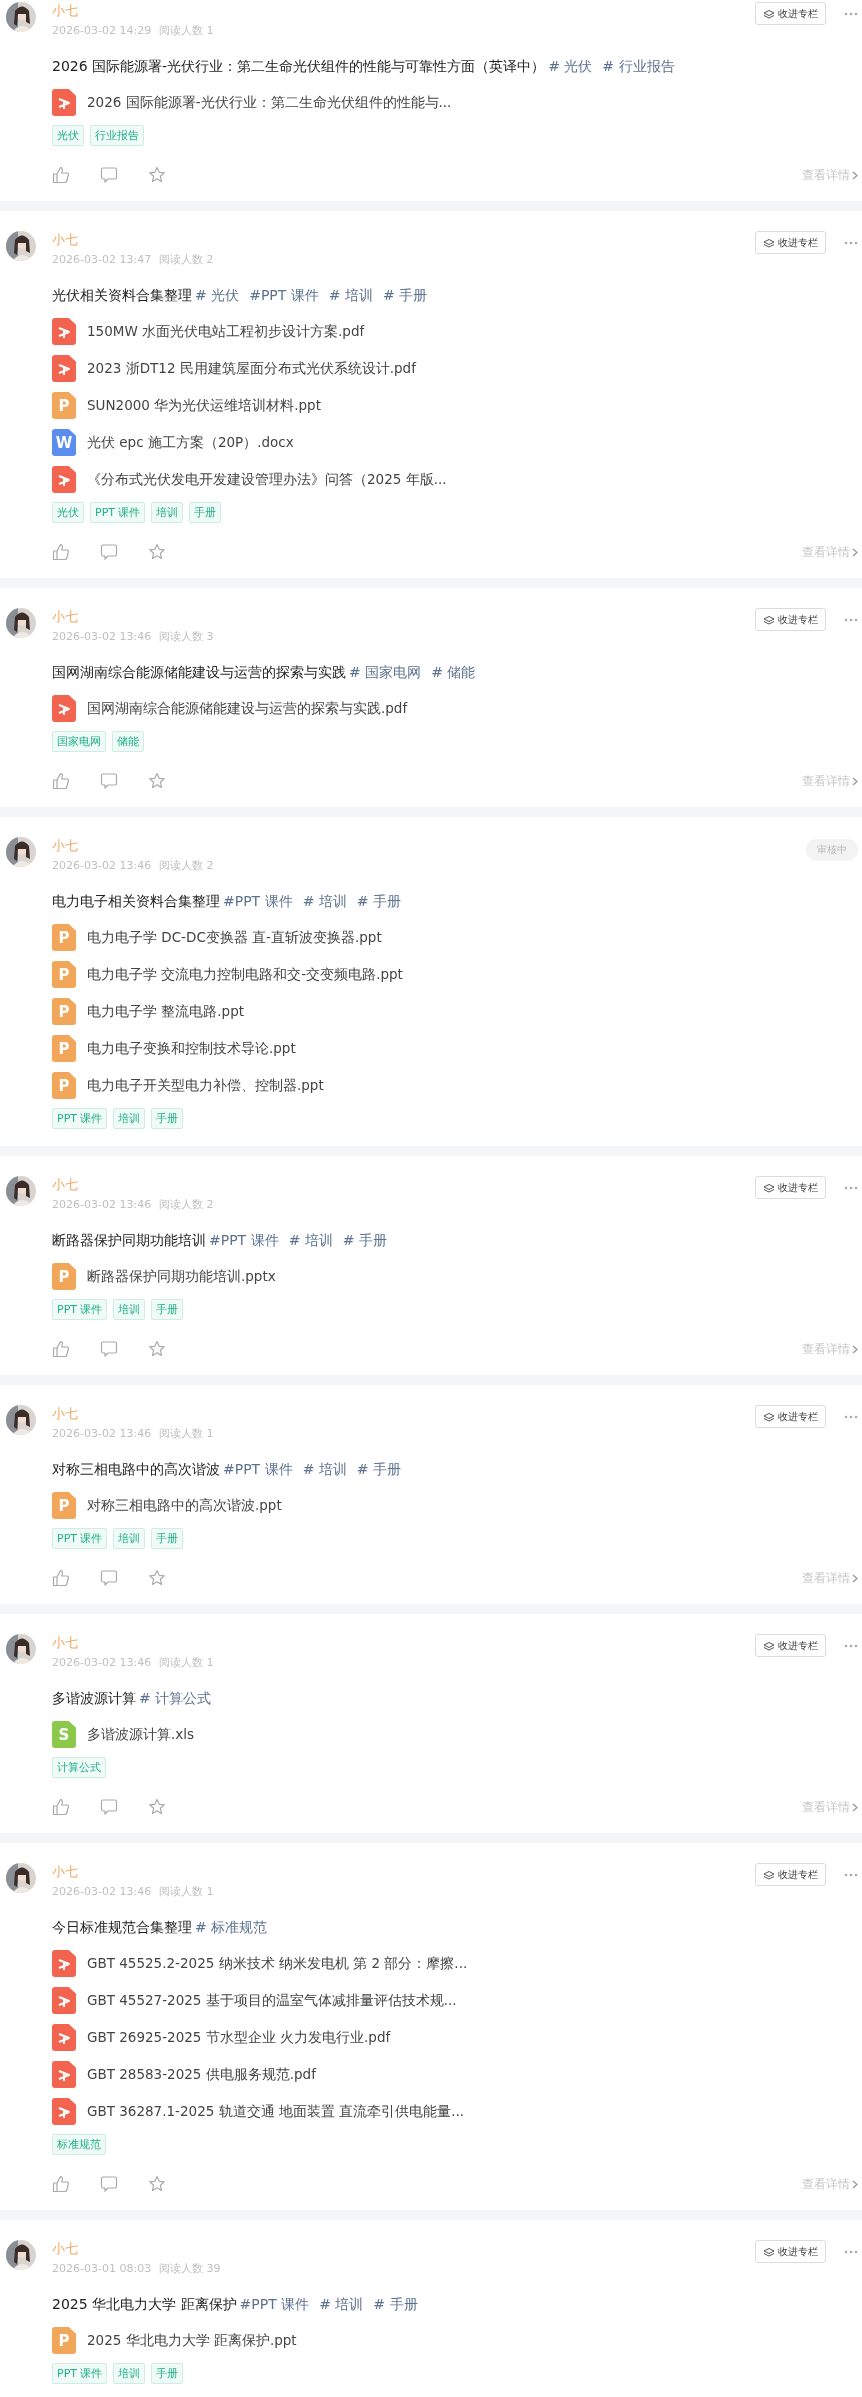  I want to click on attachment-link: 150MW 水面光伏电站工程初步设计方案.pdf, so click(226, 331).